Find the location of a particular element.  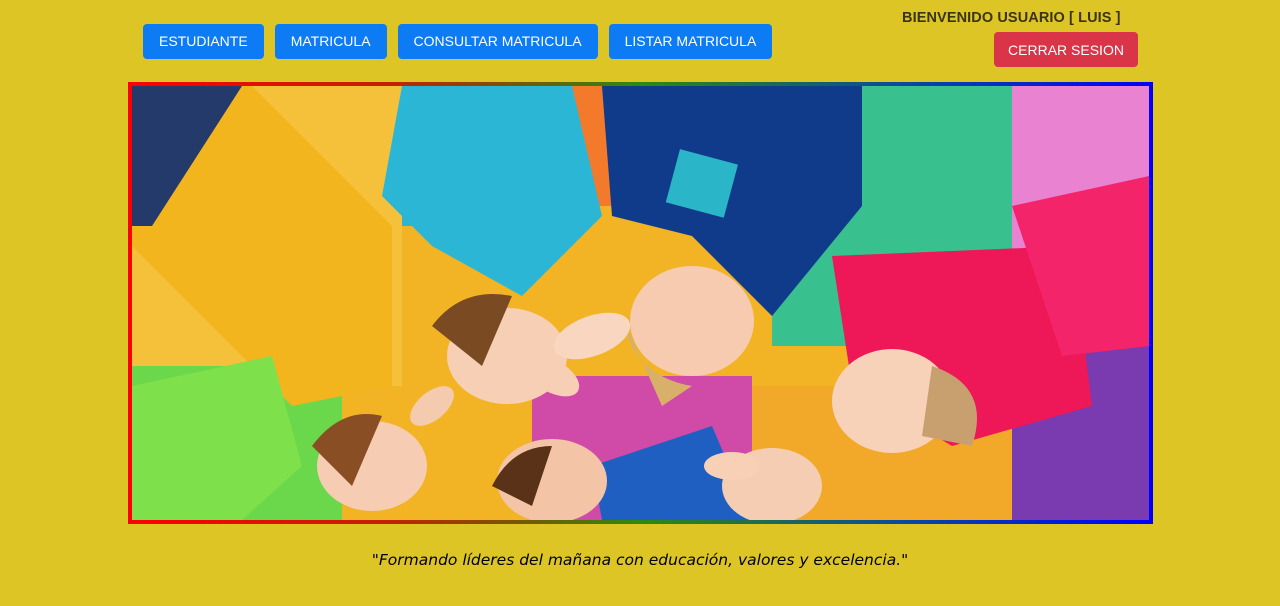

welcome-message: BIENVENIDO USUARIO [ LUIS ] is located at coordinates (1011, 18).